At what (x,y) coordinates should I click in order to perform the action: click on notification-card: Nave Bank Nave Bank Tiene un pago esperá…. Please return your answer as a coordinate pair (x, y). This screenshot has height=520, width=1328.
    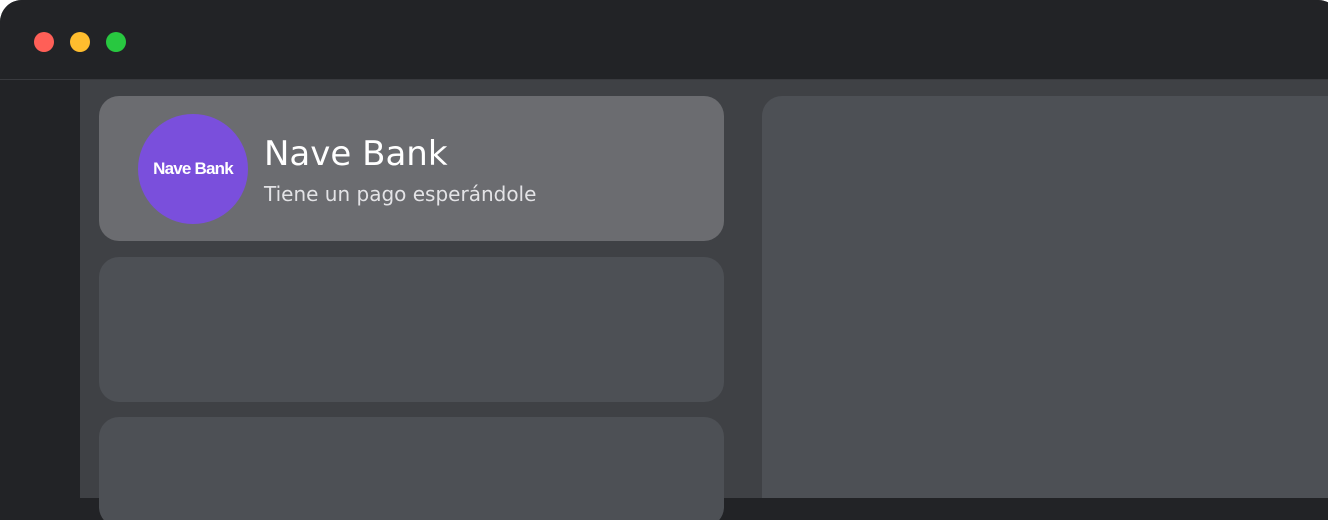
    Looking at the image, I should click on (411, 168).